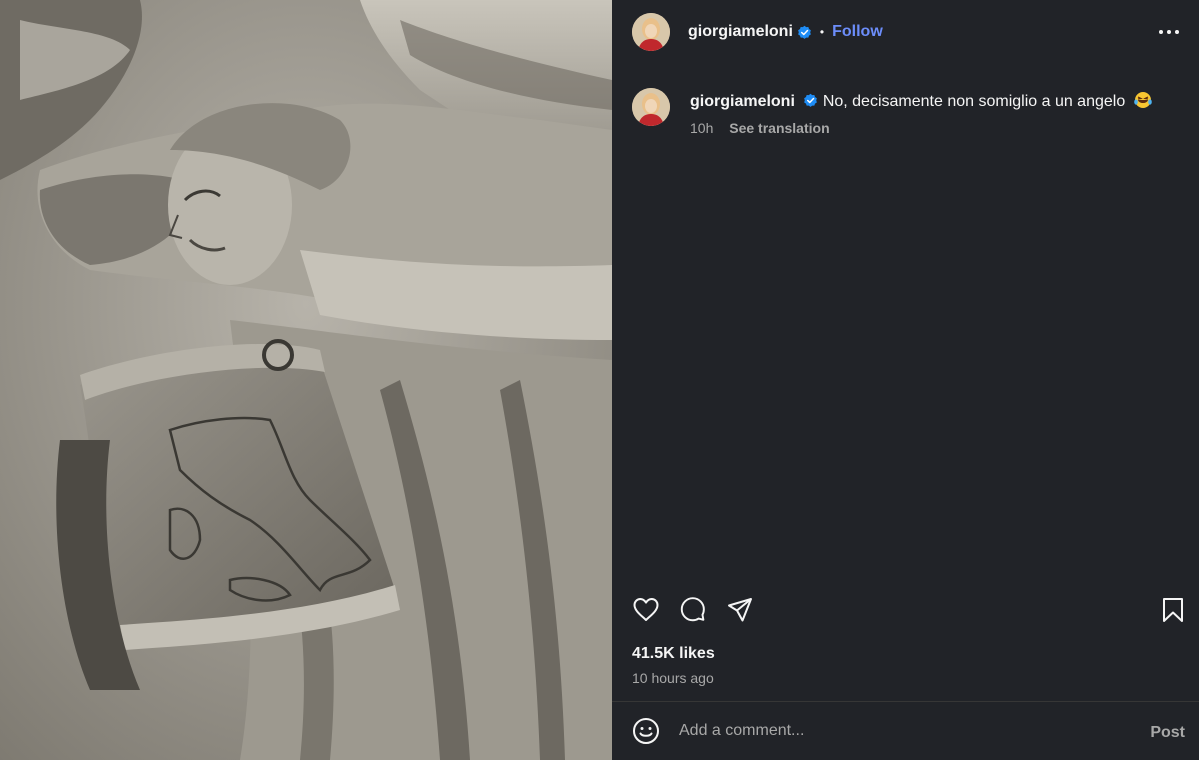 The height and width of the screenshot is (760, 1199). Describe the element at coordinates (1167, 733) in the screenshot. I see `post-comment-button: Post` at that location.